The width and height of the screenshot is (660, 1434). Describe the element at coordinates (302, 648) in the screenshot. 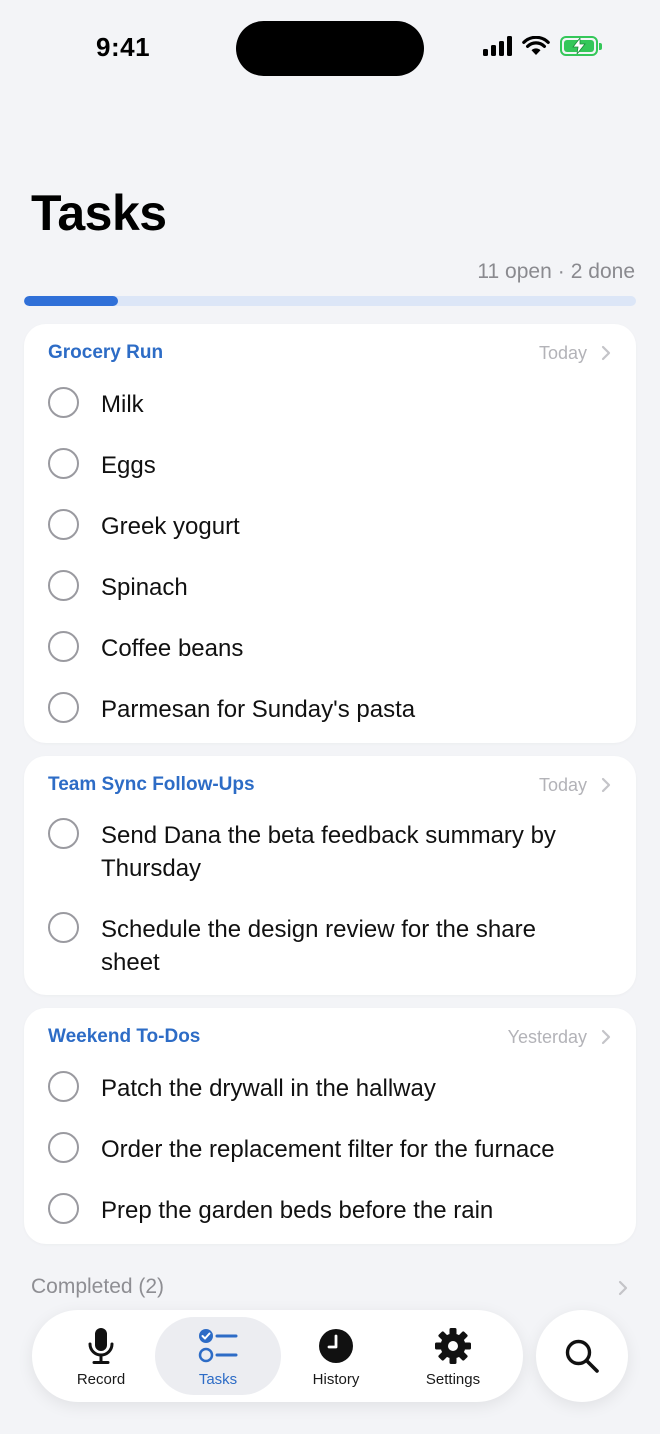

I see `task-item: Coffee beans` at that location.